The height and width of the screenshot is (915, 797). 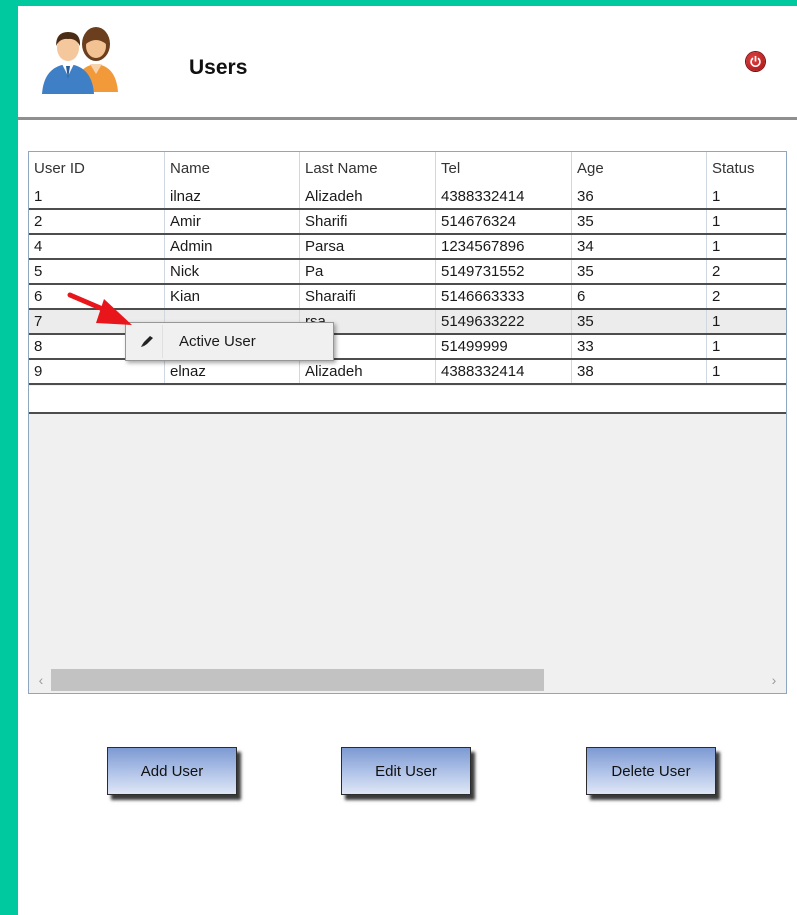 I want to click on cell-user-id: 9, so click(x=97, y=371).